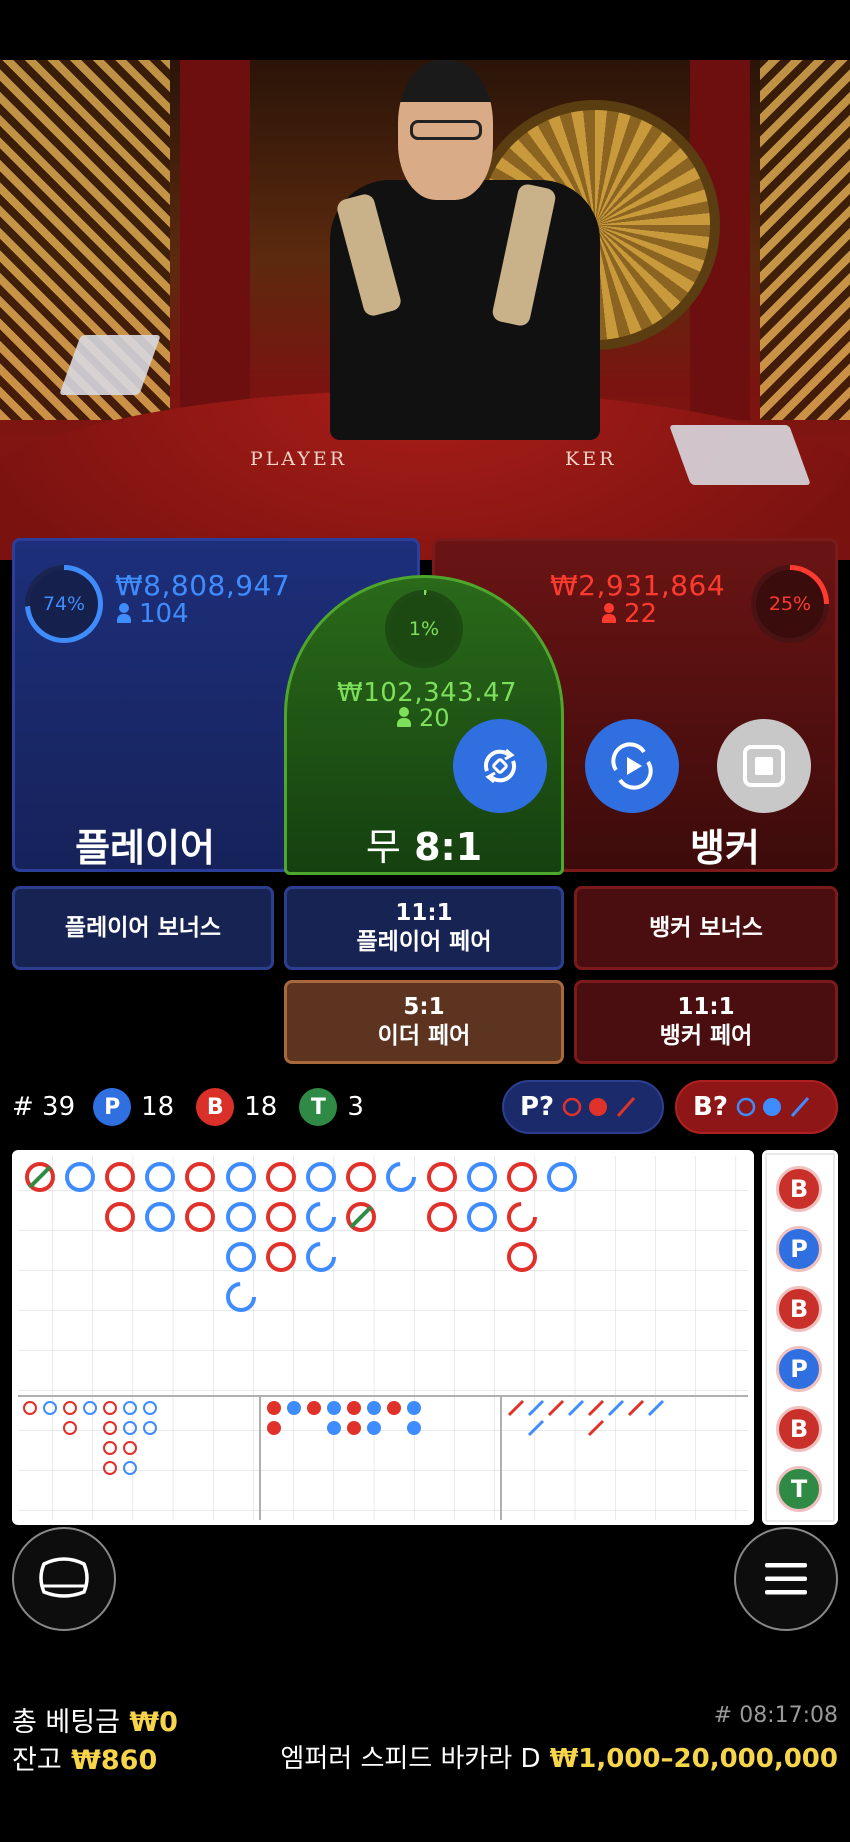 The height and width of the screenshot is (1842, 850). What do you see at coordinates (188, 1107) in the screenshot?
I see `round-stats: # 39 P 18 B 18 T 3` at bounding box center [188, 1107].